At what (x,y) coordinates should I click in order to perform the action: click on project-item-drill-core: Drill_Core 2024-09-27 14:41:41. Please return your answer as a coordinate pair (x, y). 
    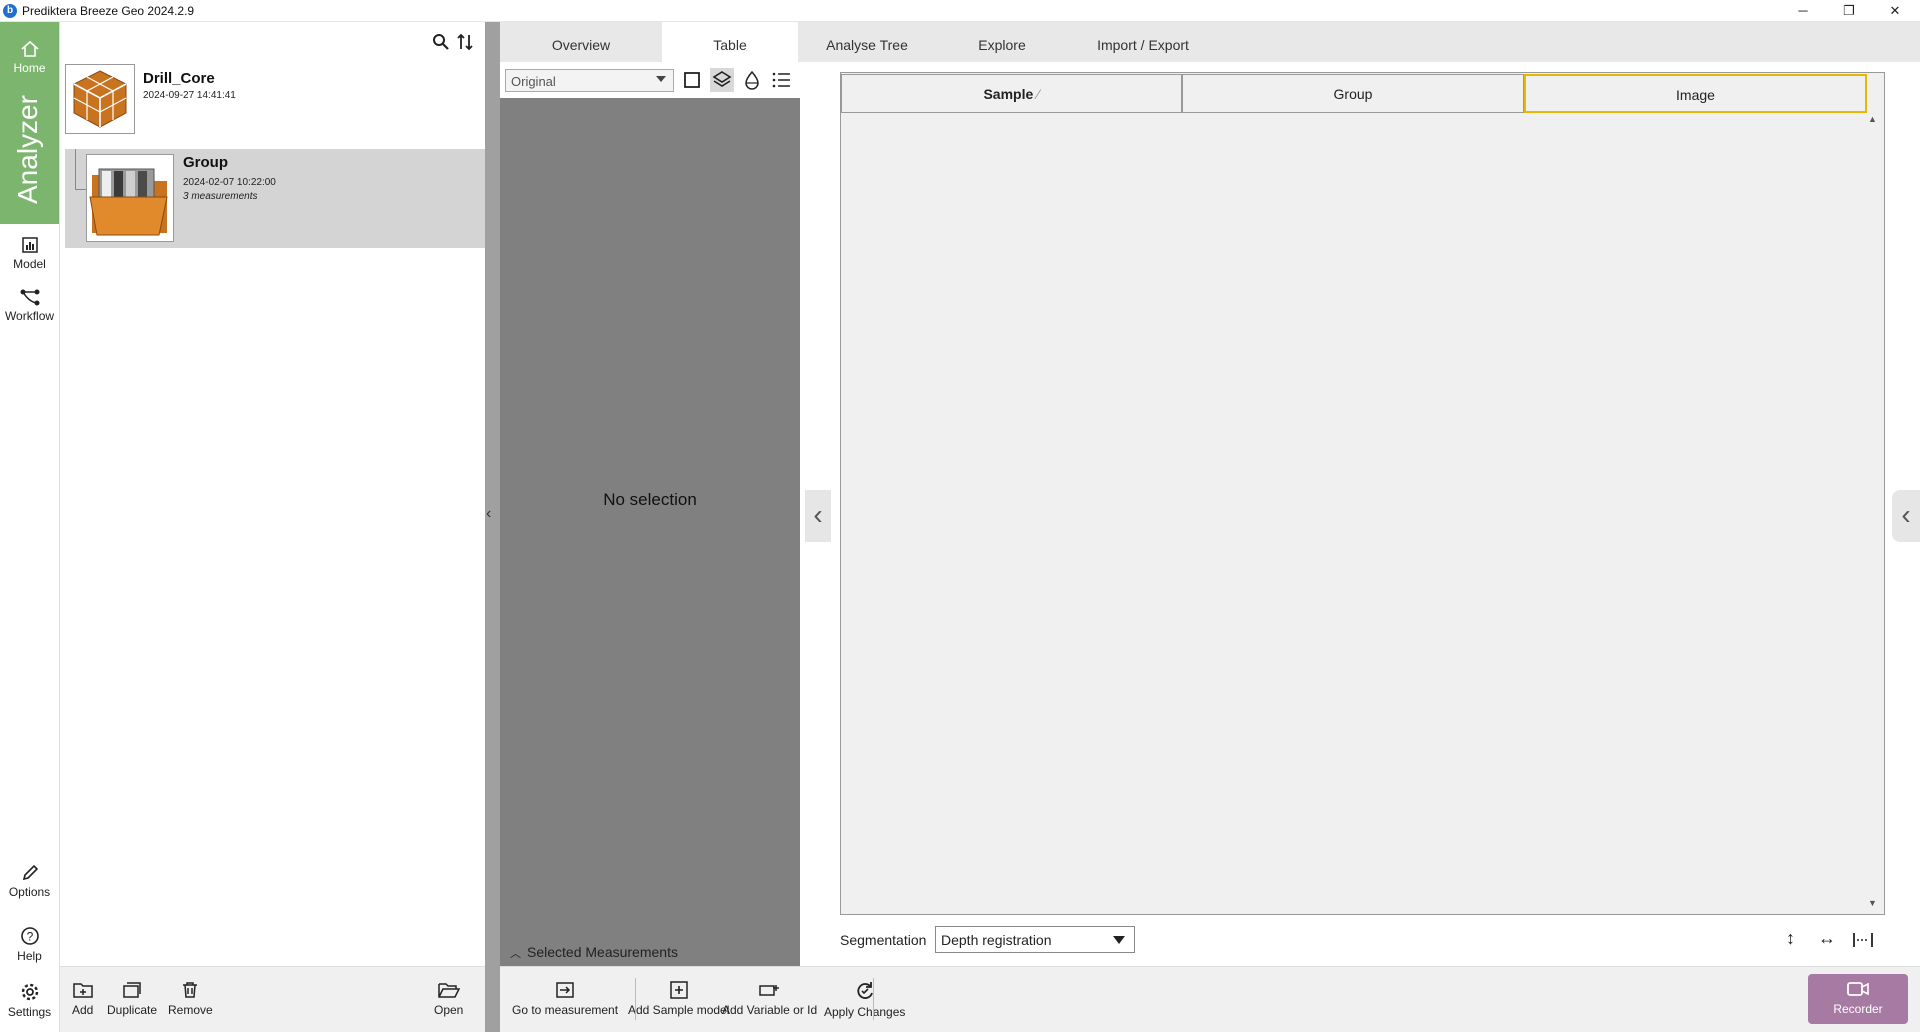
    Looking at the image, I should click on (275, 102).